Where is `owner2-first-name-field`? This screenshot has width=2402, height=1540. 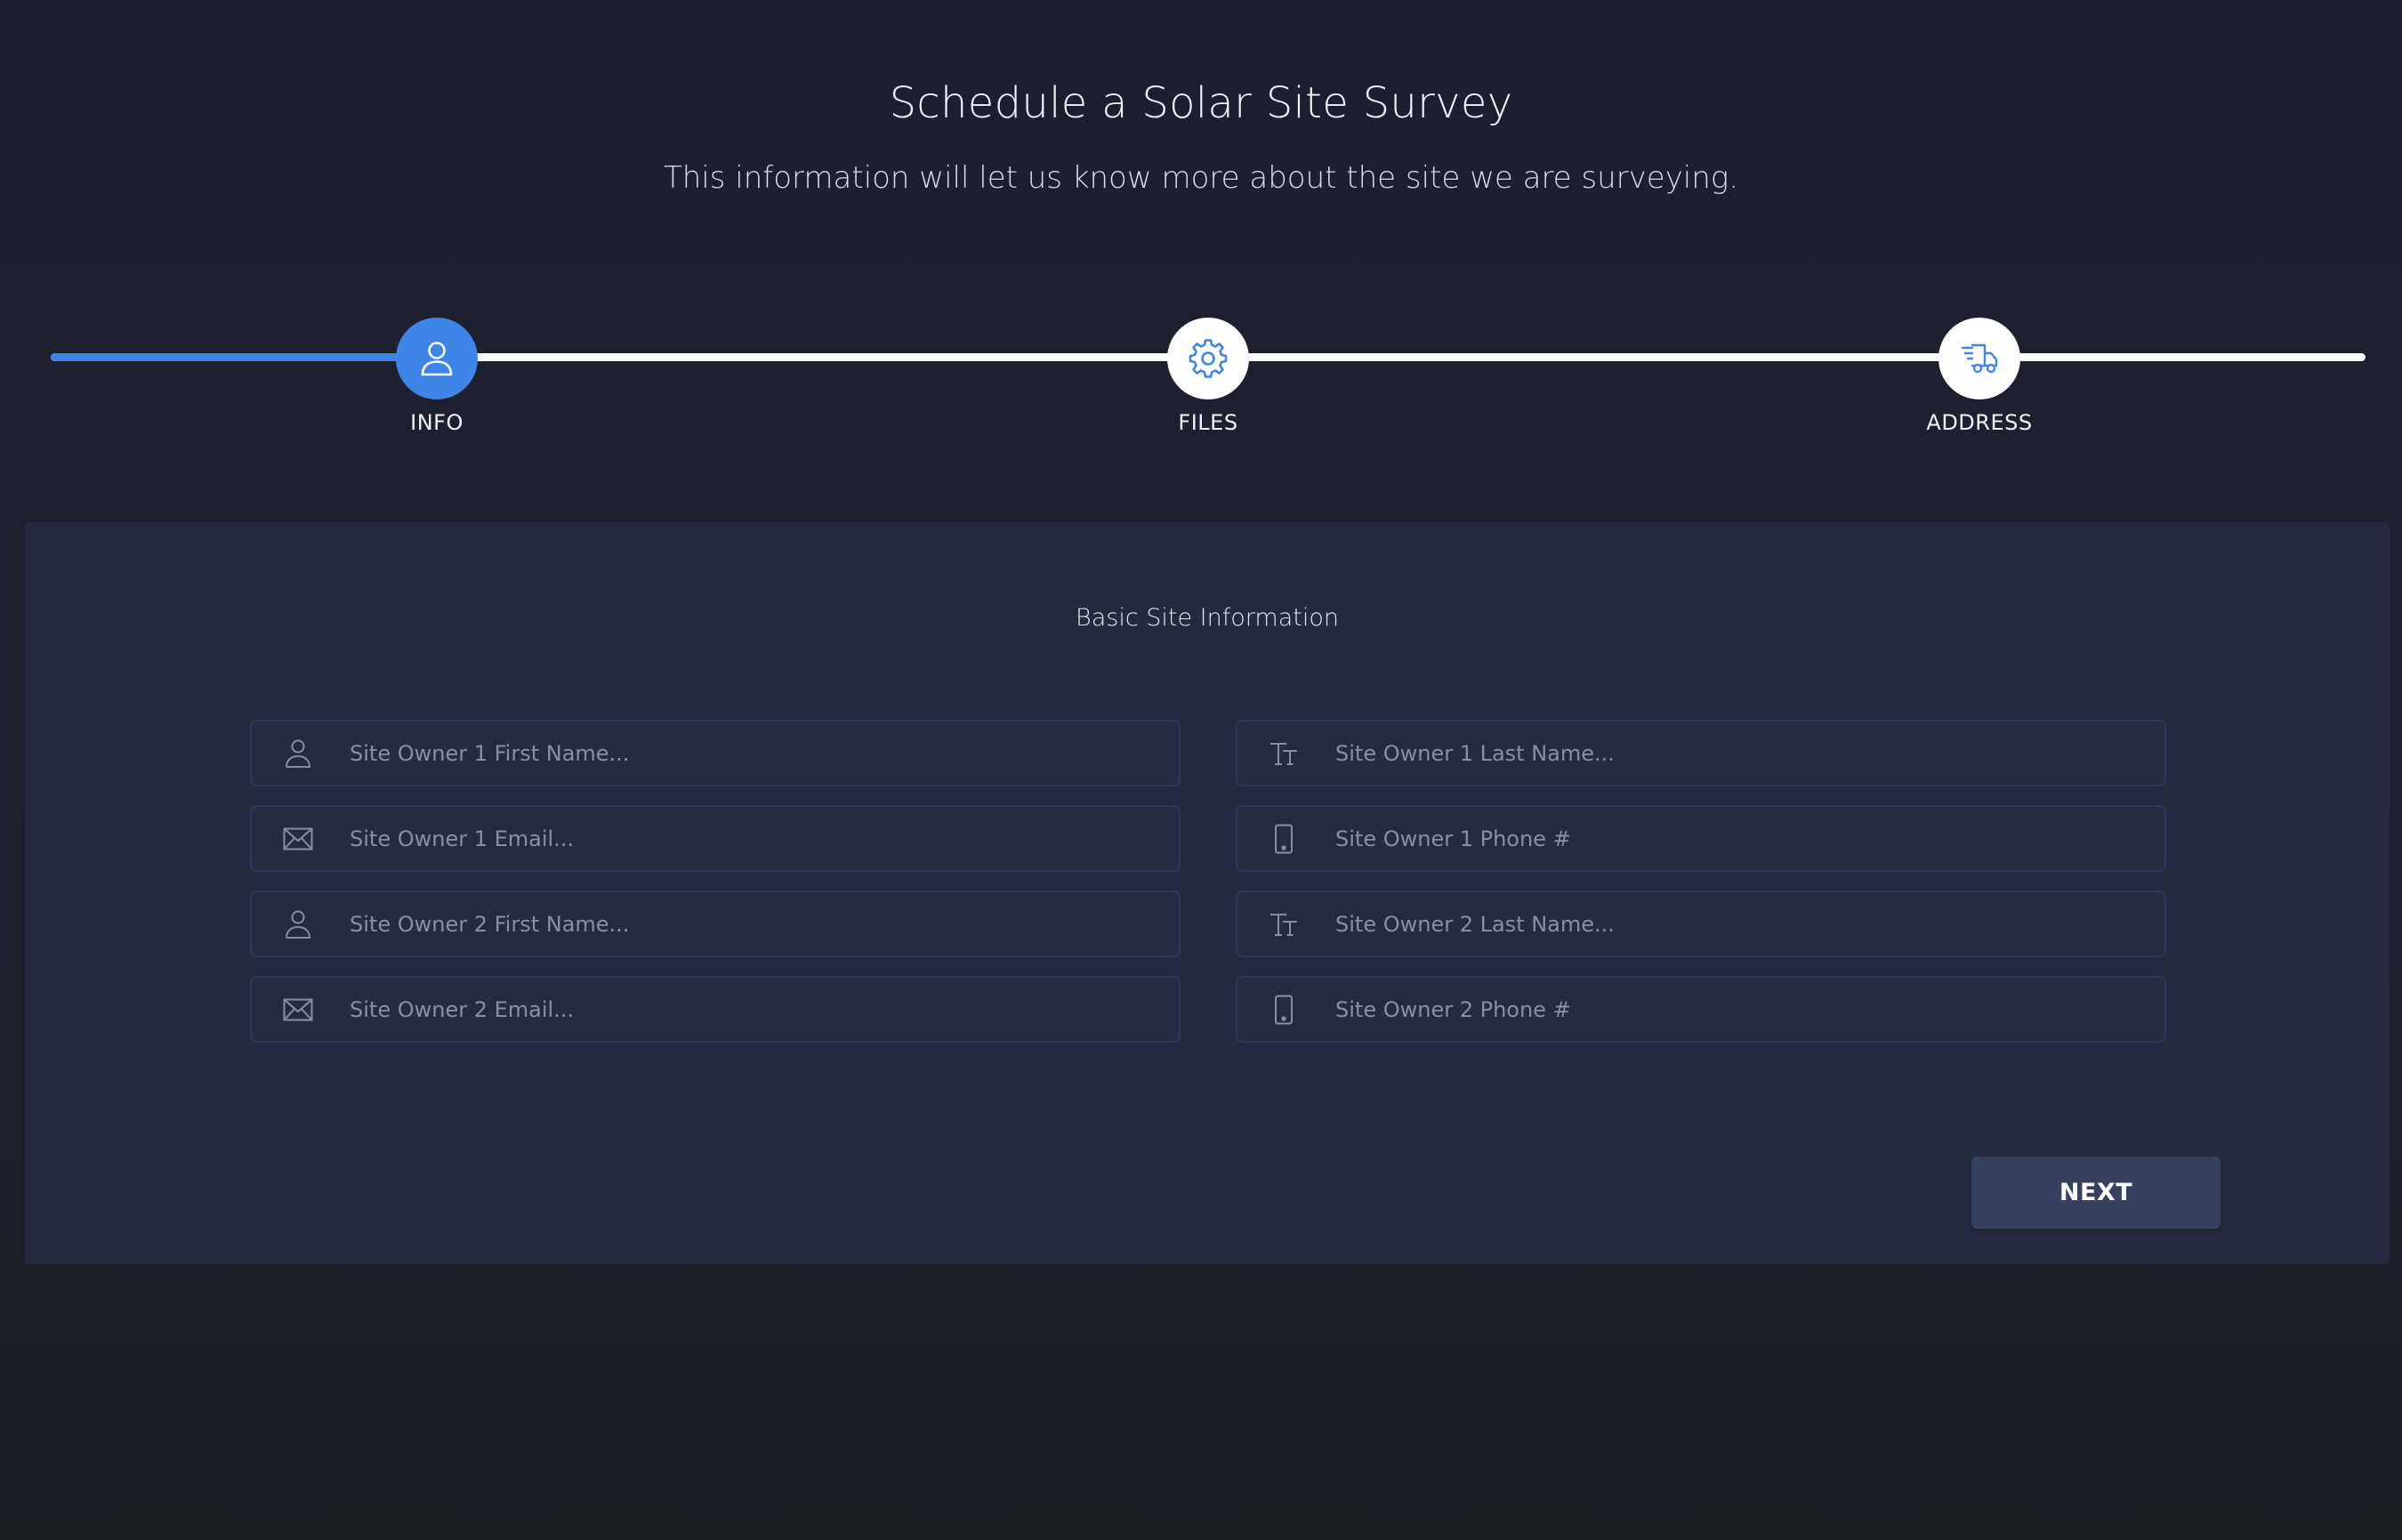 owner2-first-name-field is located at coordinates (715, 924).